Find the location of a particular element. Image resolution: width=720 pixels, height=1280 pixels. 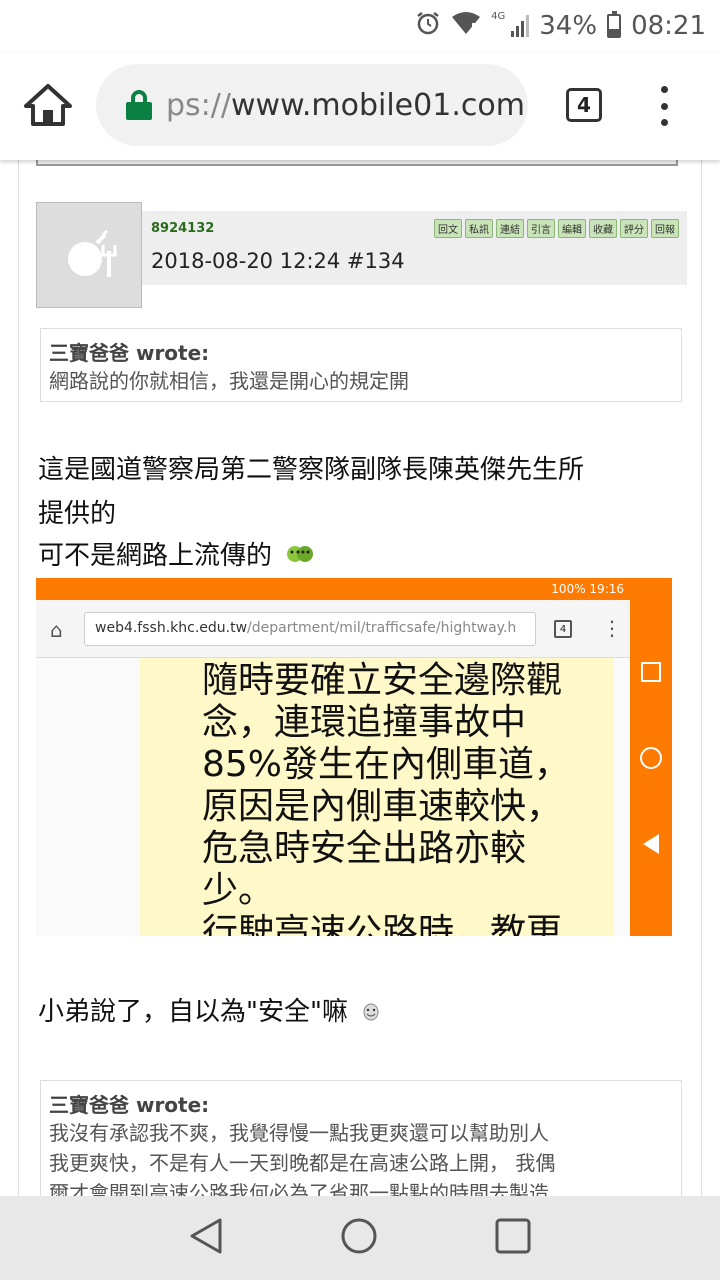

post-body-line: 小弟說了，自以為"安全"嘛 is located at coordinates (209, 1012).